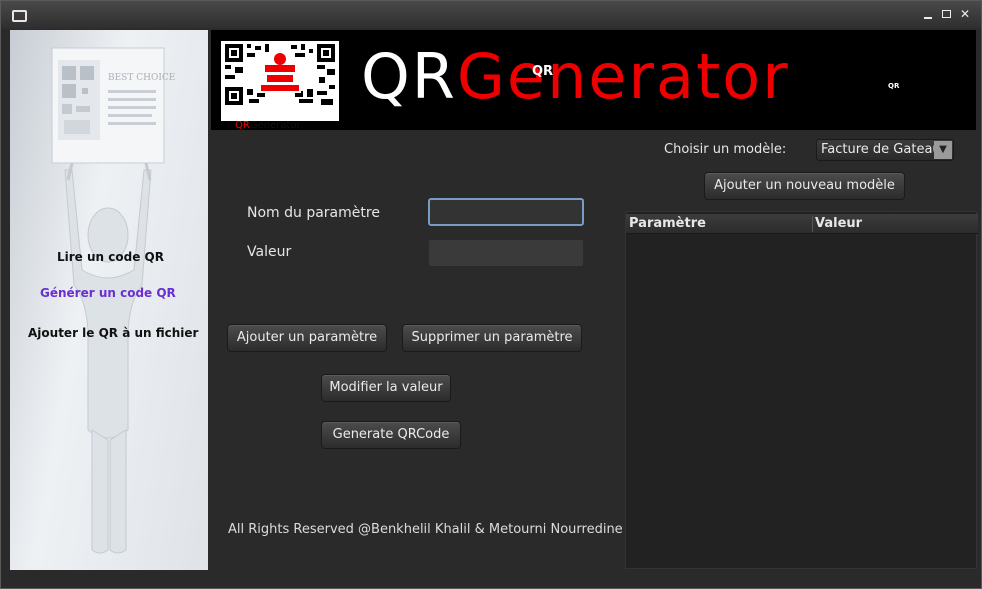  Describe the element at coordinates (307, 338) in the screenshot. I see `add-parameter-button: Ajouter un paramètre` at that location.